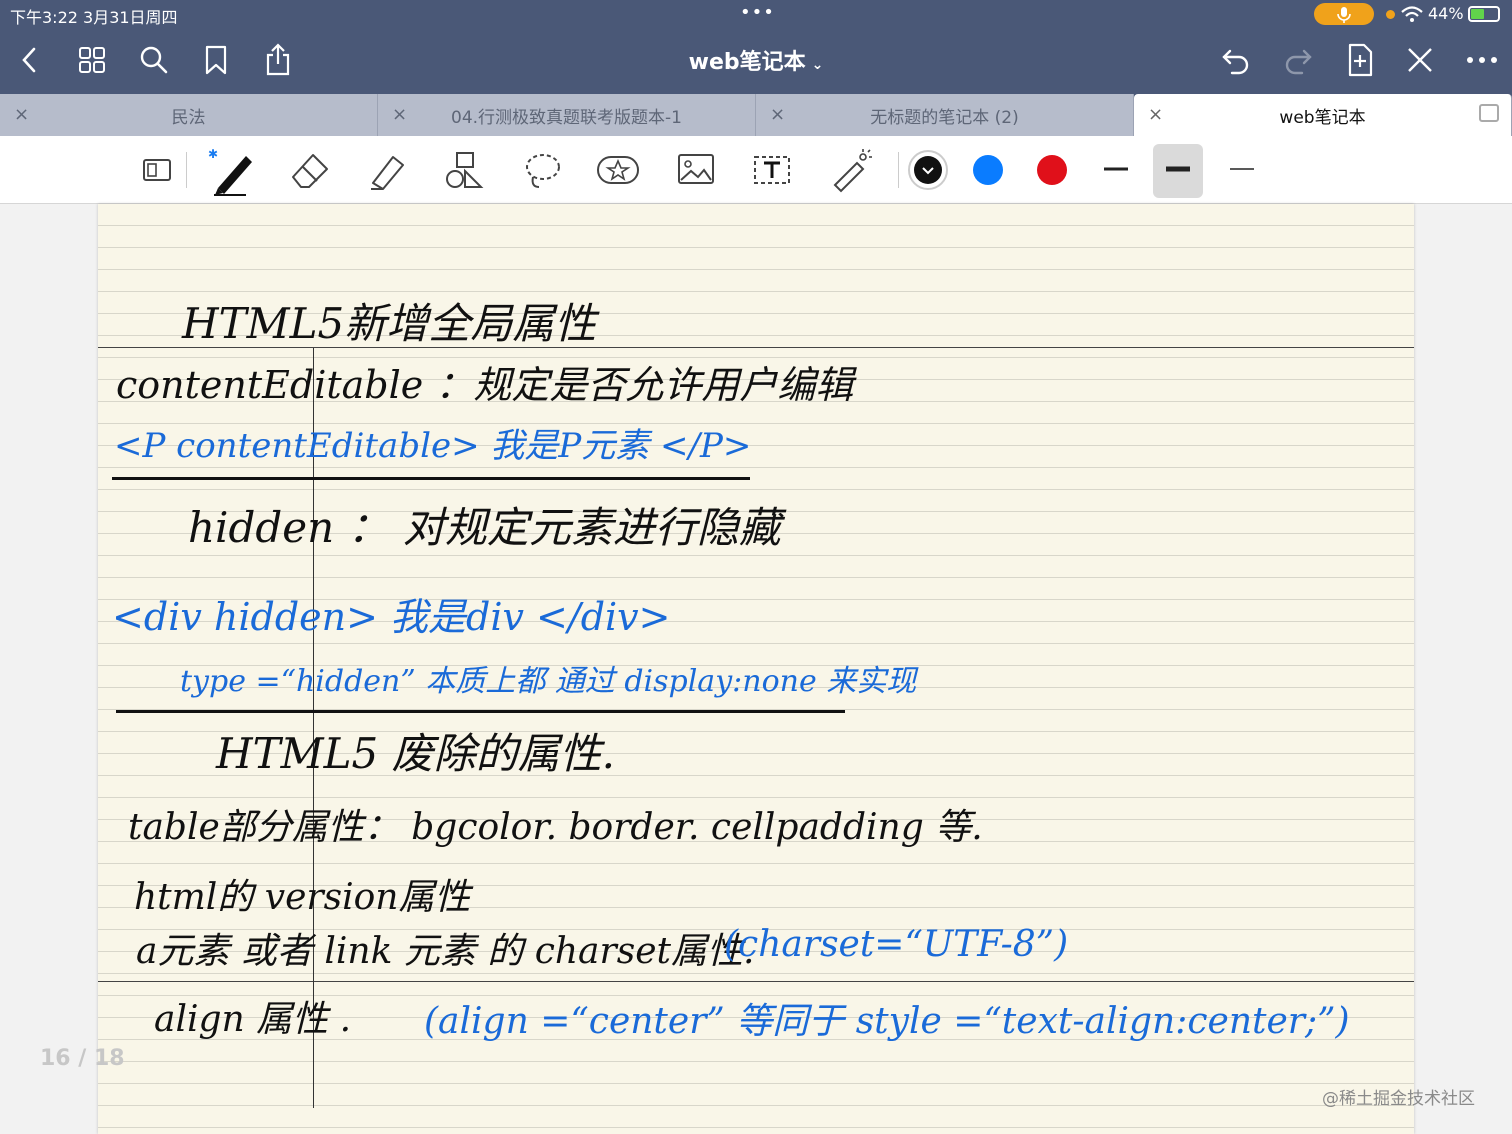  I want to click on pen-cross-icon, so click(1420, 60).